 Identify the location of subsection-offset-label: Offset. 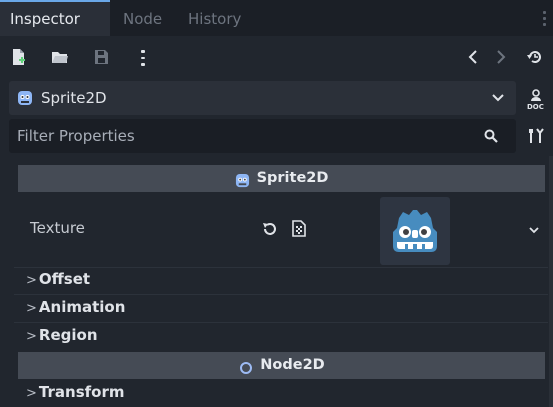
(64, 279).